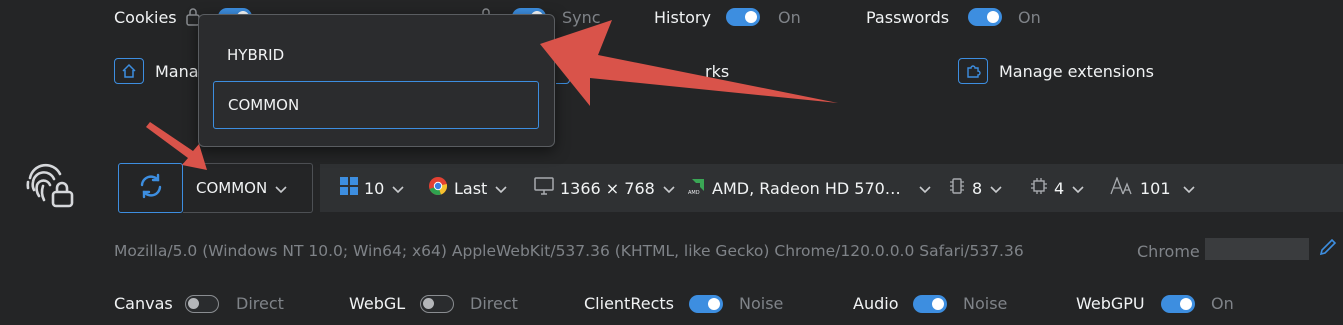  I want to click on history-toggle, so click(743, 17).